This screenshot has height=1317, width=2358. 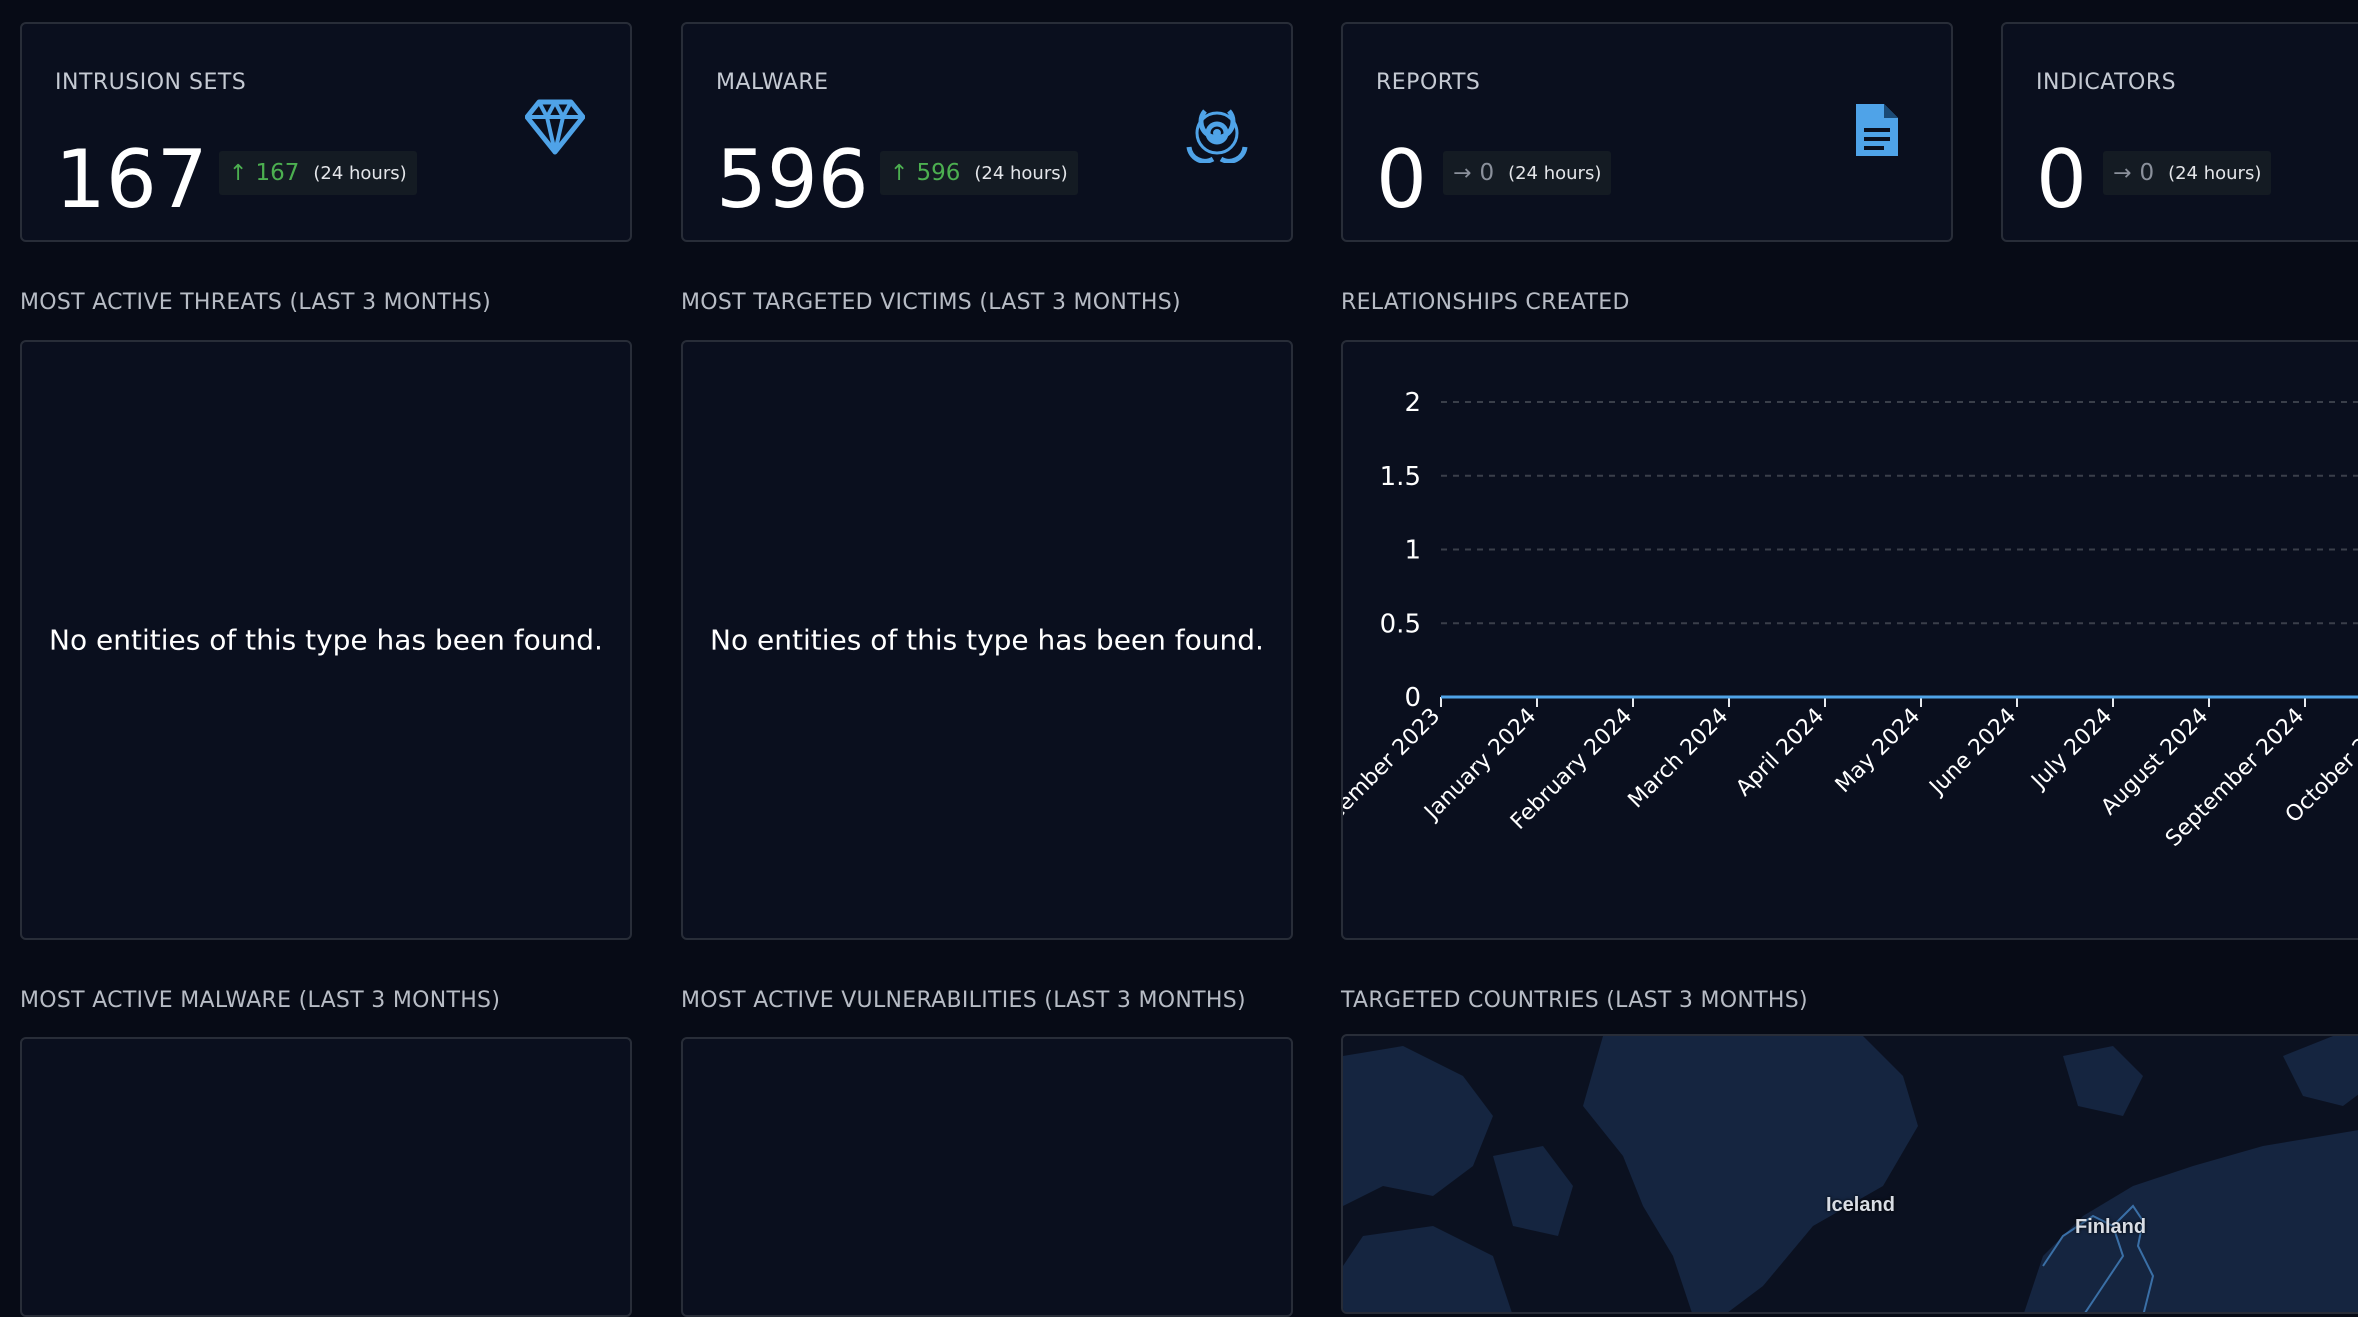 What do you see at coordinates (256, 302) in the screenshot?
I see `section-title-threats: MOST ACTIVE THREATS (LAST 3 MONTHS)` at bounding box center [256, 302].